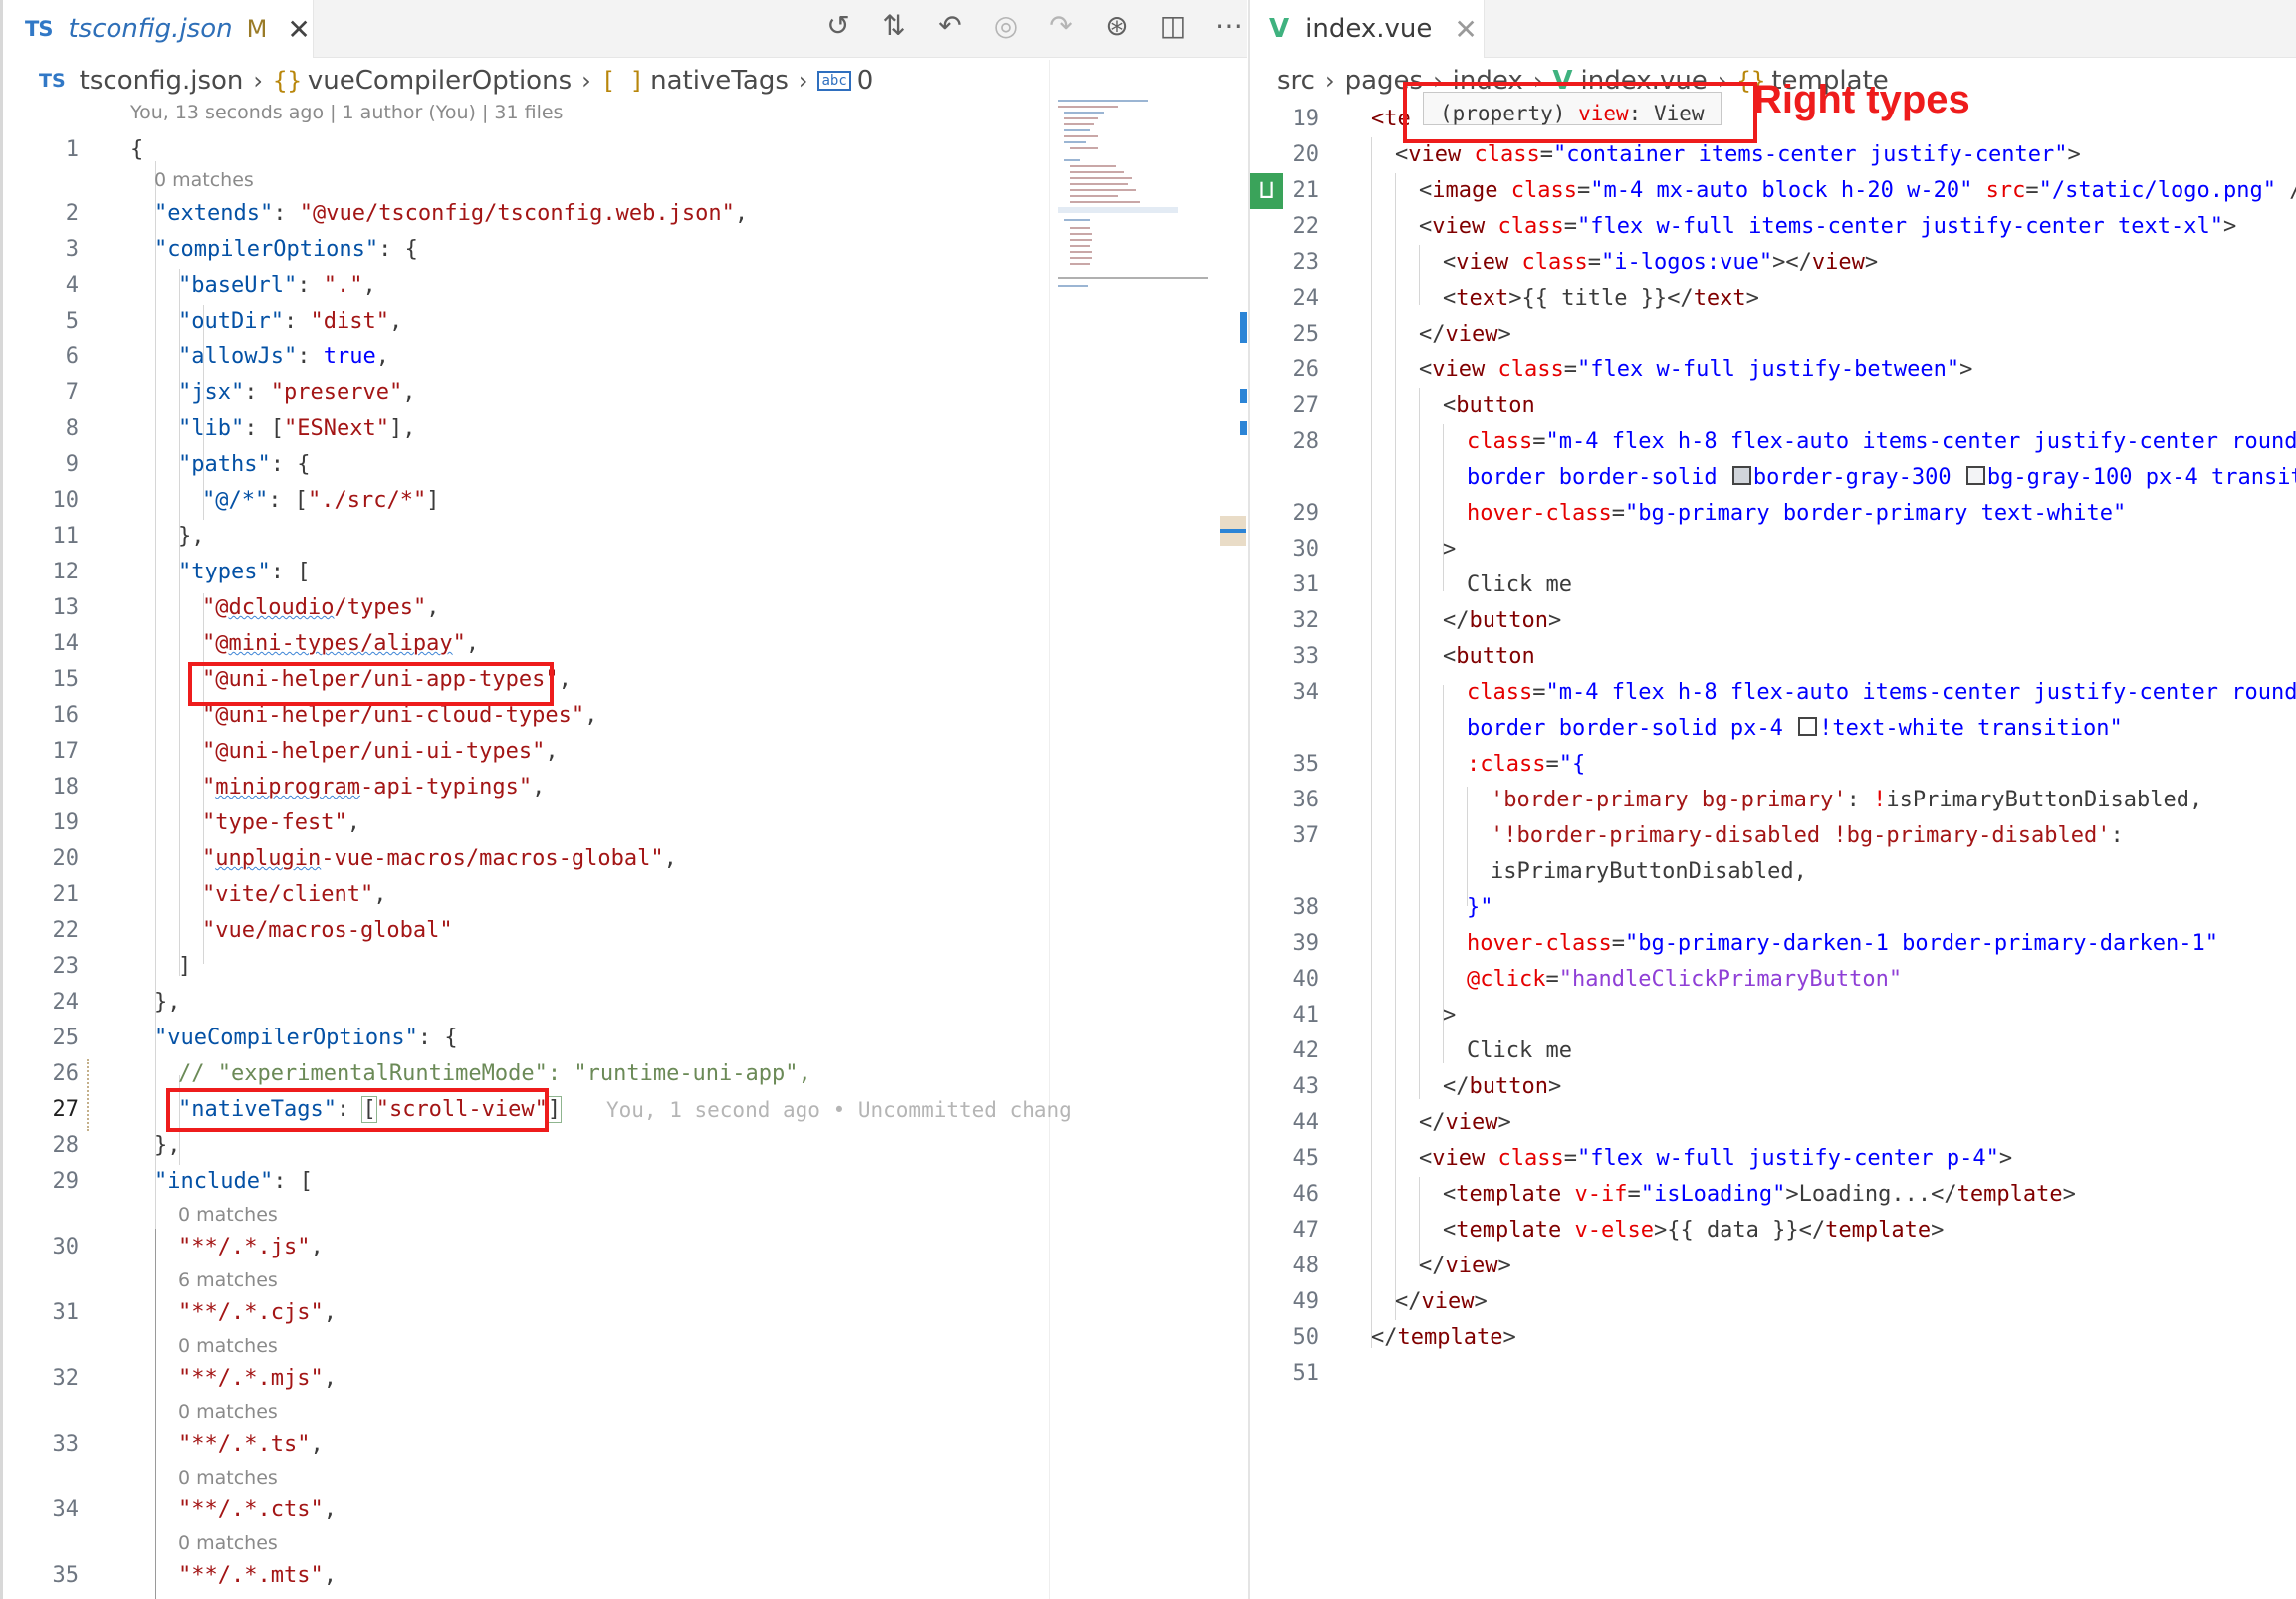  Describe the element at coordinates (257, 1379) in the screenshot. I see `code-line: "**/.*.mjs",` at that location.